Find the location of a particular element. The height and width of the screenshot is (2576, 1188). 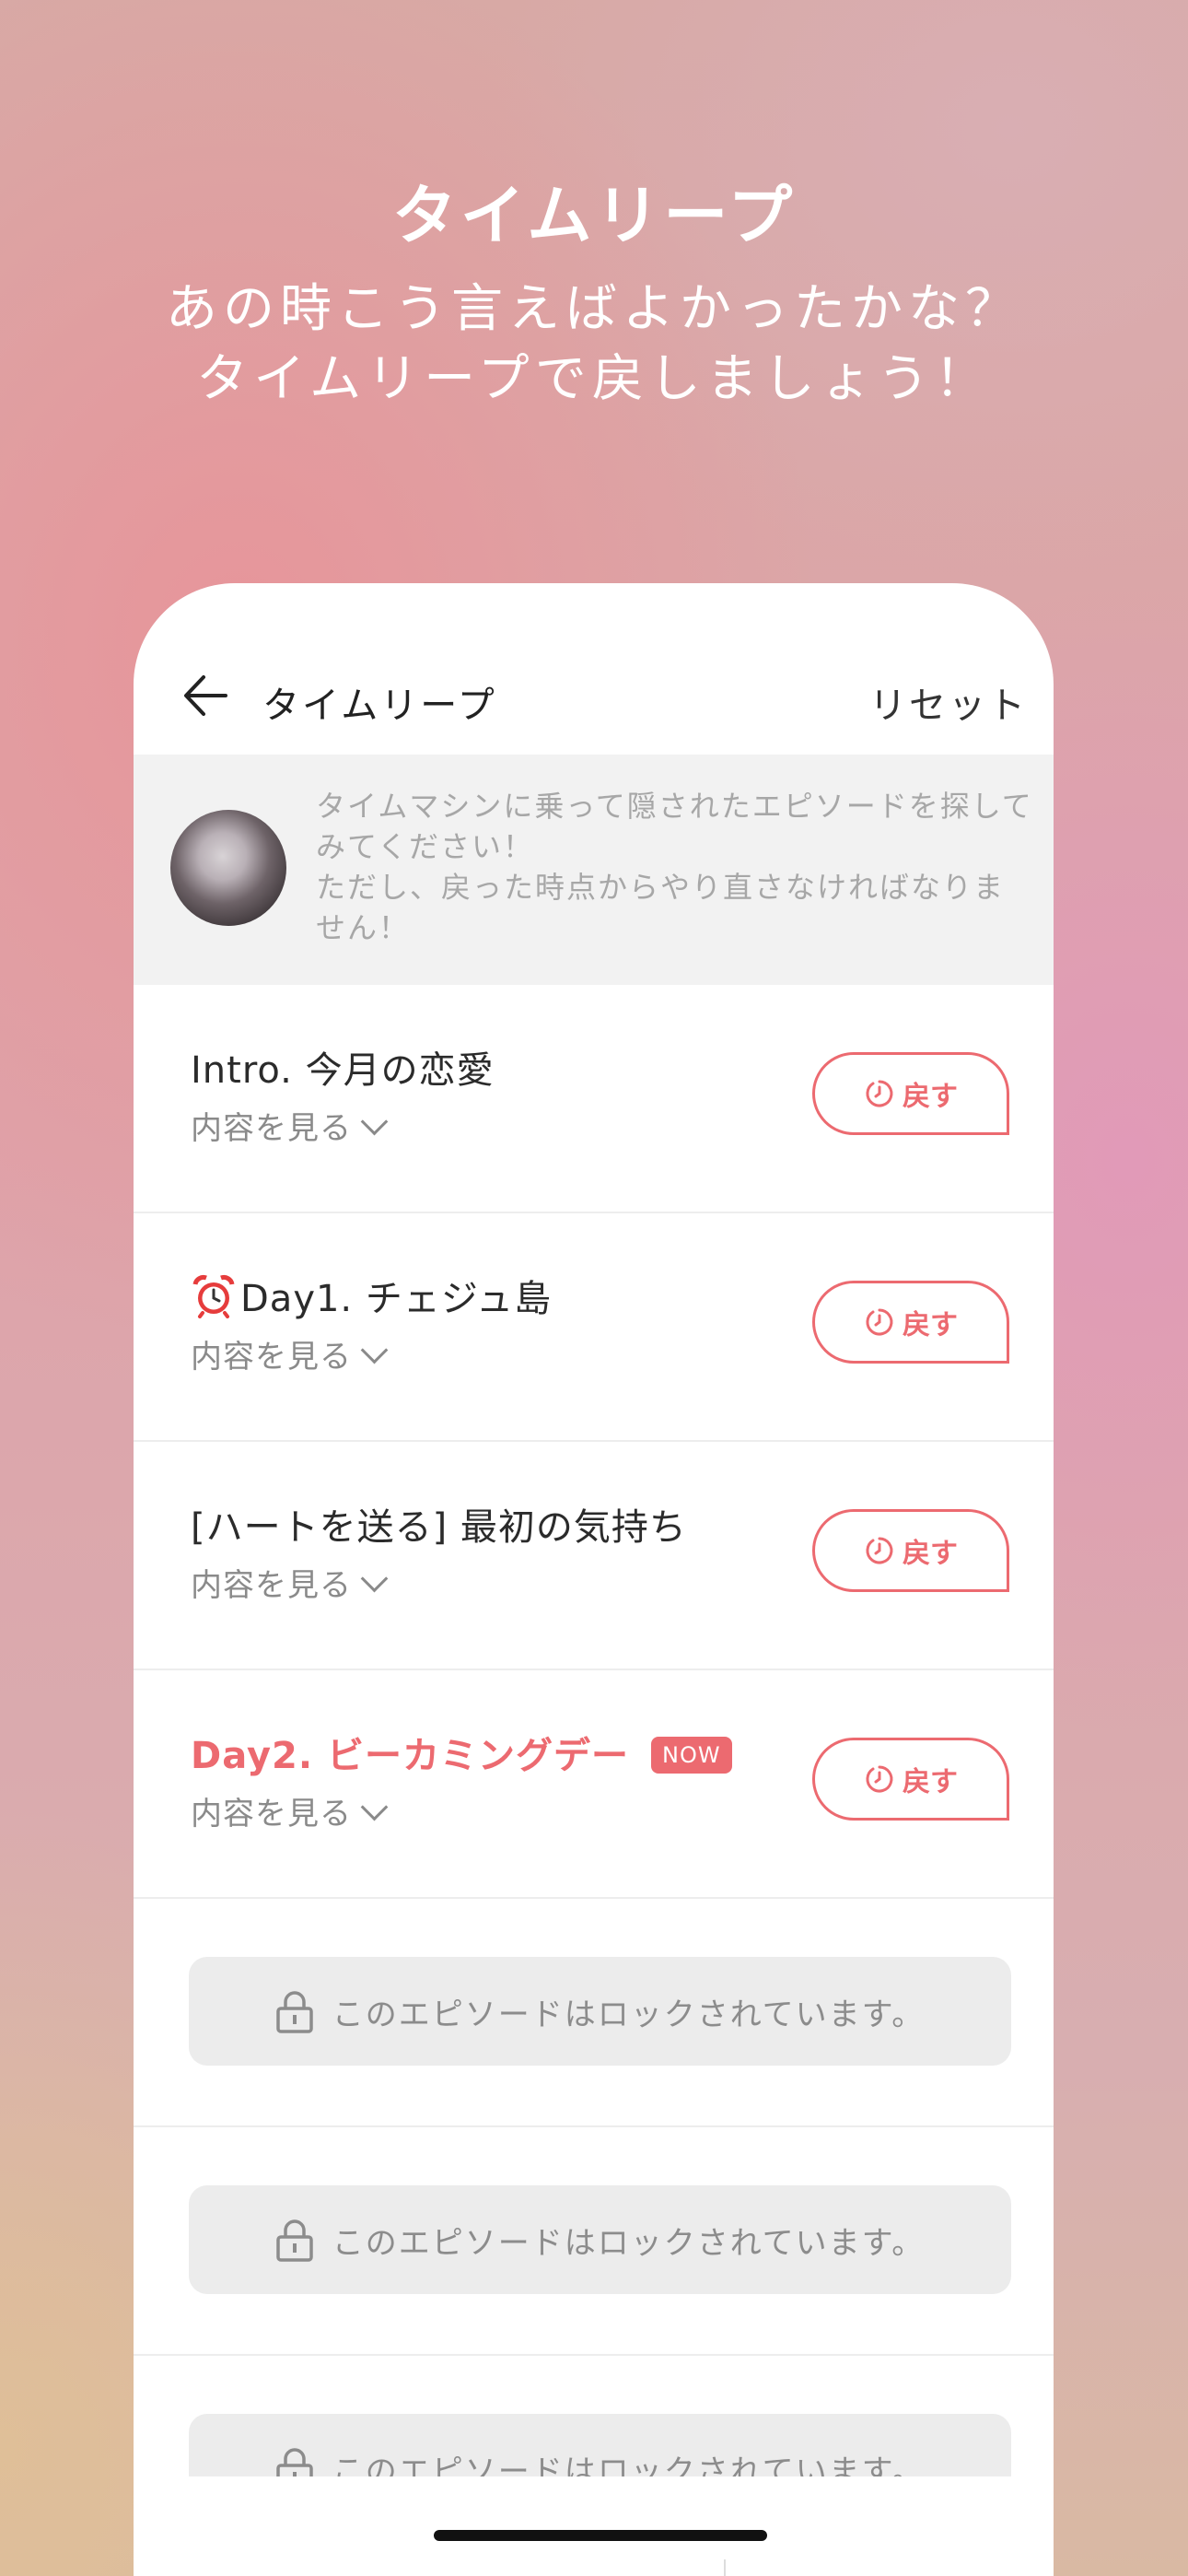

episode-row-current: Day2. ビーカミングデー NOW 内容を見る 戻す is located at coordinates (594, 1784).